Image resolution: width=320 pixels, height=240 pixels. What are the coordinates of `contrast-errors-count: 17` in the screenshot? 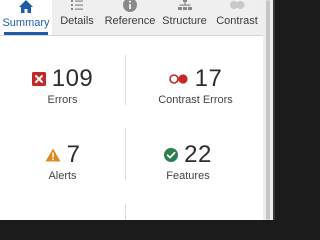 It's located at (208, 78).